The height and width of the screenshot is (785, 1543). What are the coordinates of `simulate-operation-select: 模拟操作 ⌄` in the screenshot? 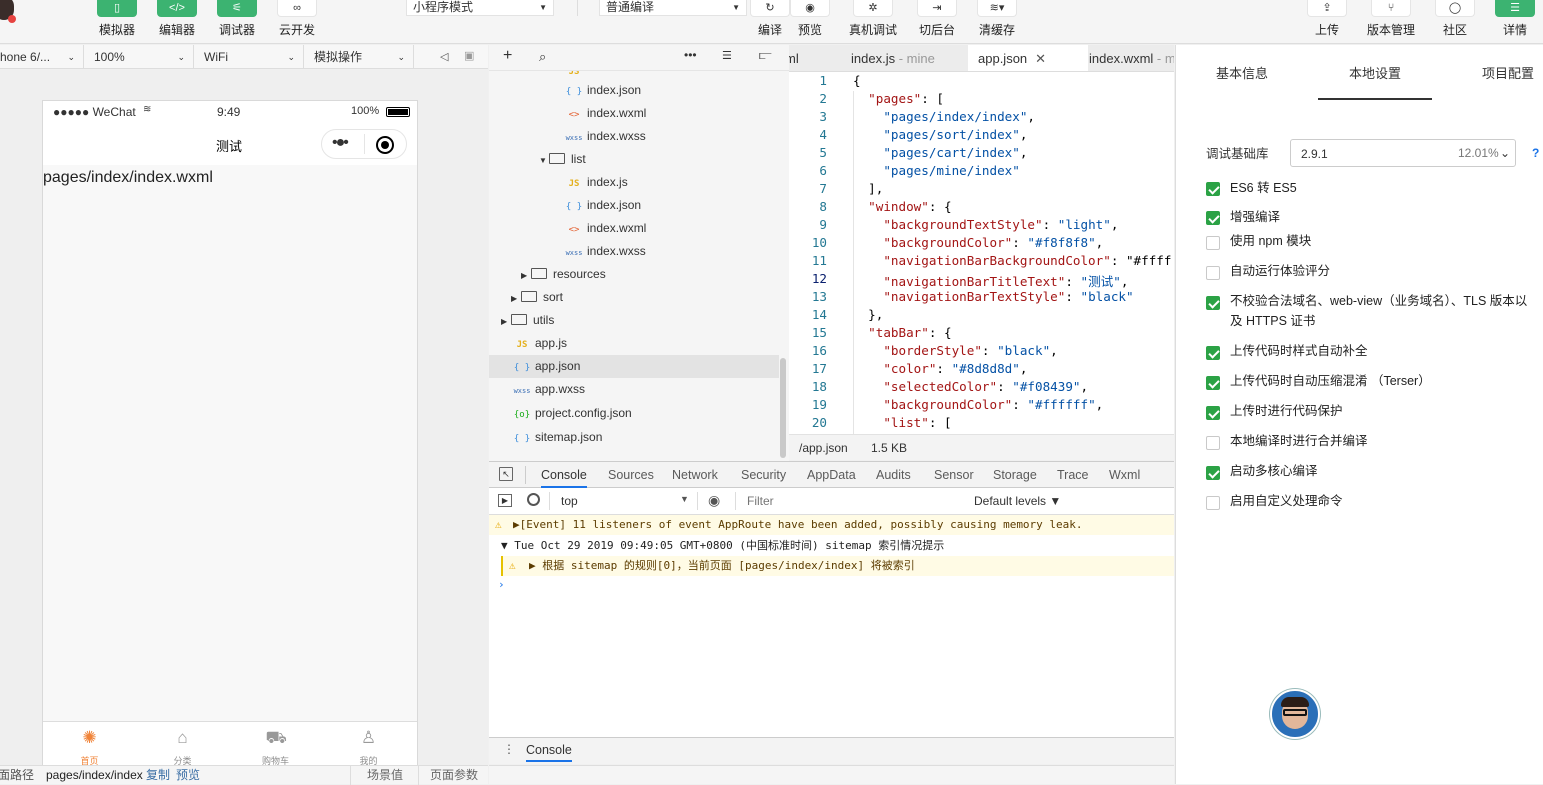 It's located at (359, 57).